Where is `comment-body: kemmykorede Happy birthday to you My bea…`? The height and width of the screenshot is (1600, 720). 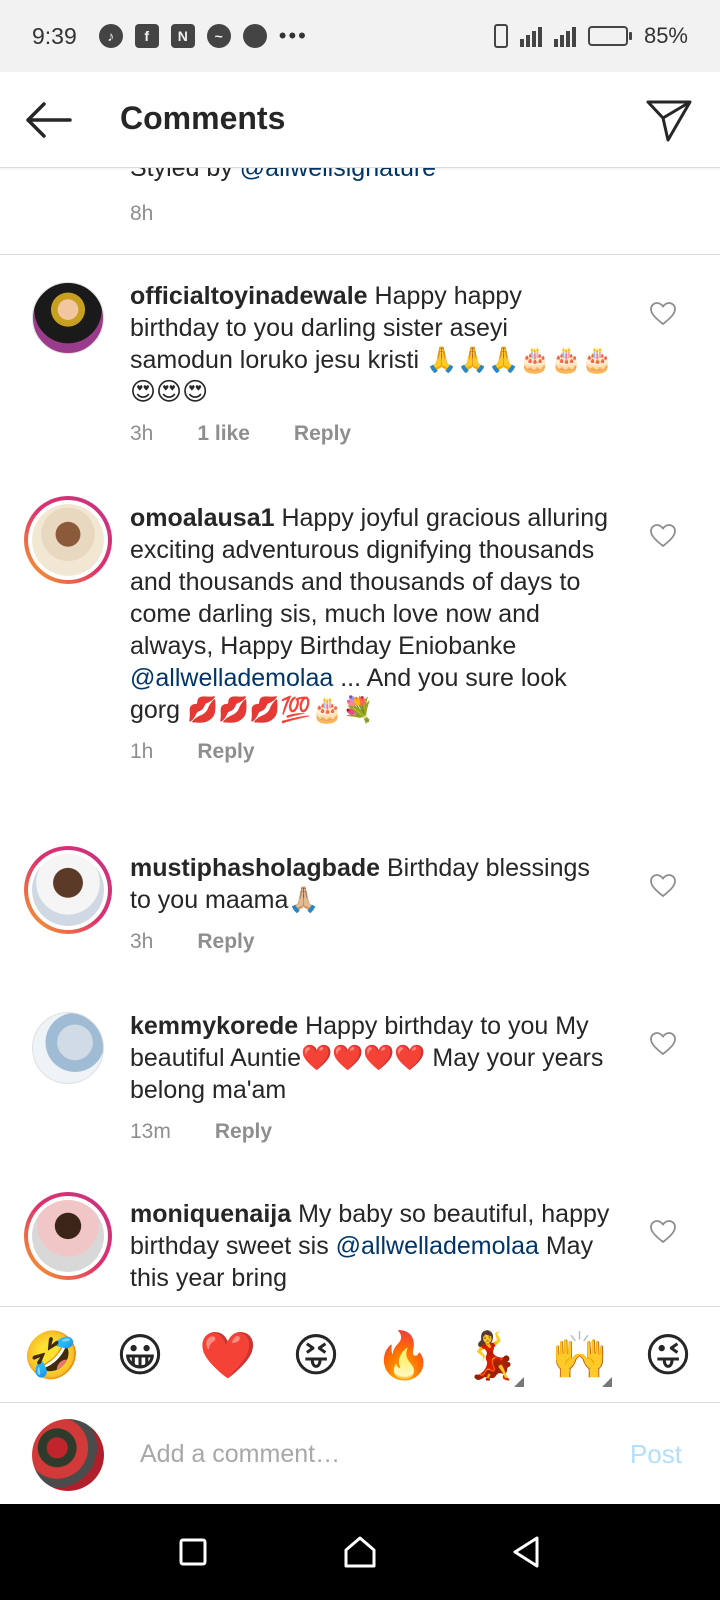 comment-body: kemmykorede Happy birthday to you My bea… is located at coordinates (372, 1079).